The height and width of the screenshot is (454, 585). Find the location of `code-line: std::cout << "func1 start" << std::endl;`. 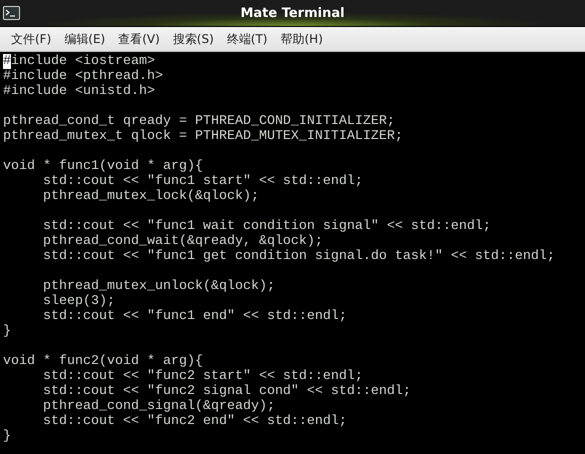

code-line: std::cout << "func1 start" << std::endl; is located at coordinates (202, 181).